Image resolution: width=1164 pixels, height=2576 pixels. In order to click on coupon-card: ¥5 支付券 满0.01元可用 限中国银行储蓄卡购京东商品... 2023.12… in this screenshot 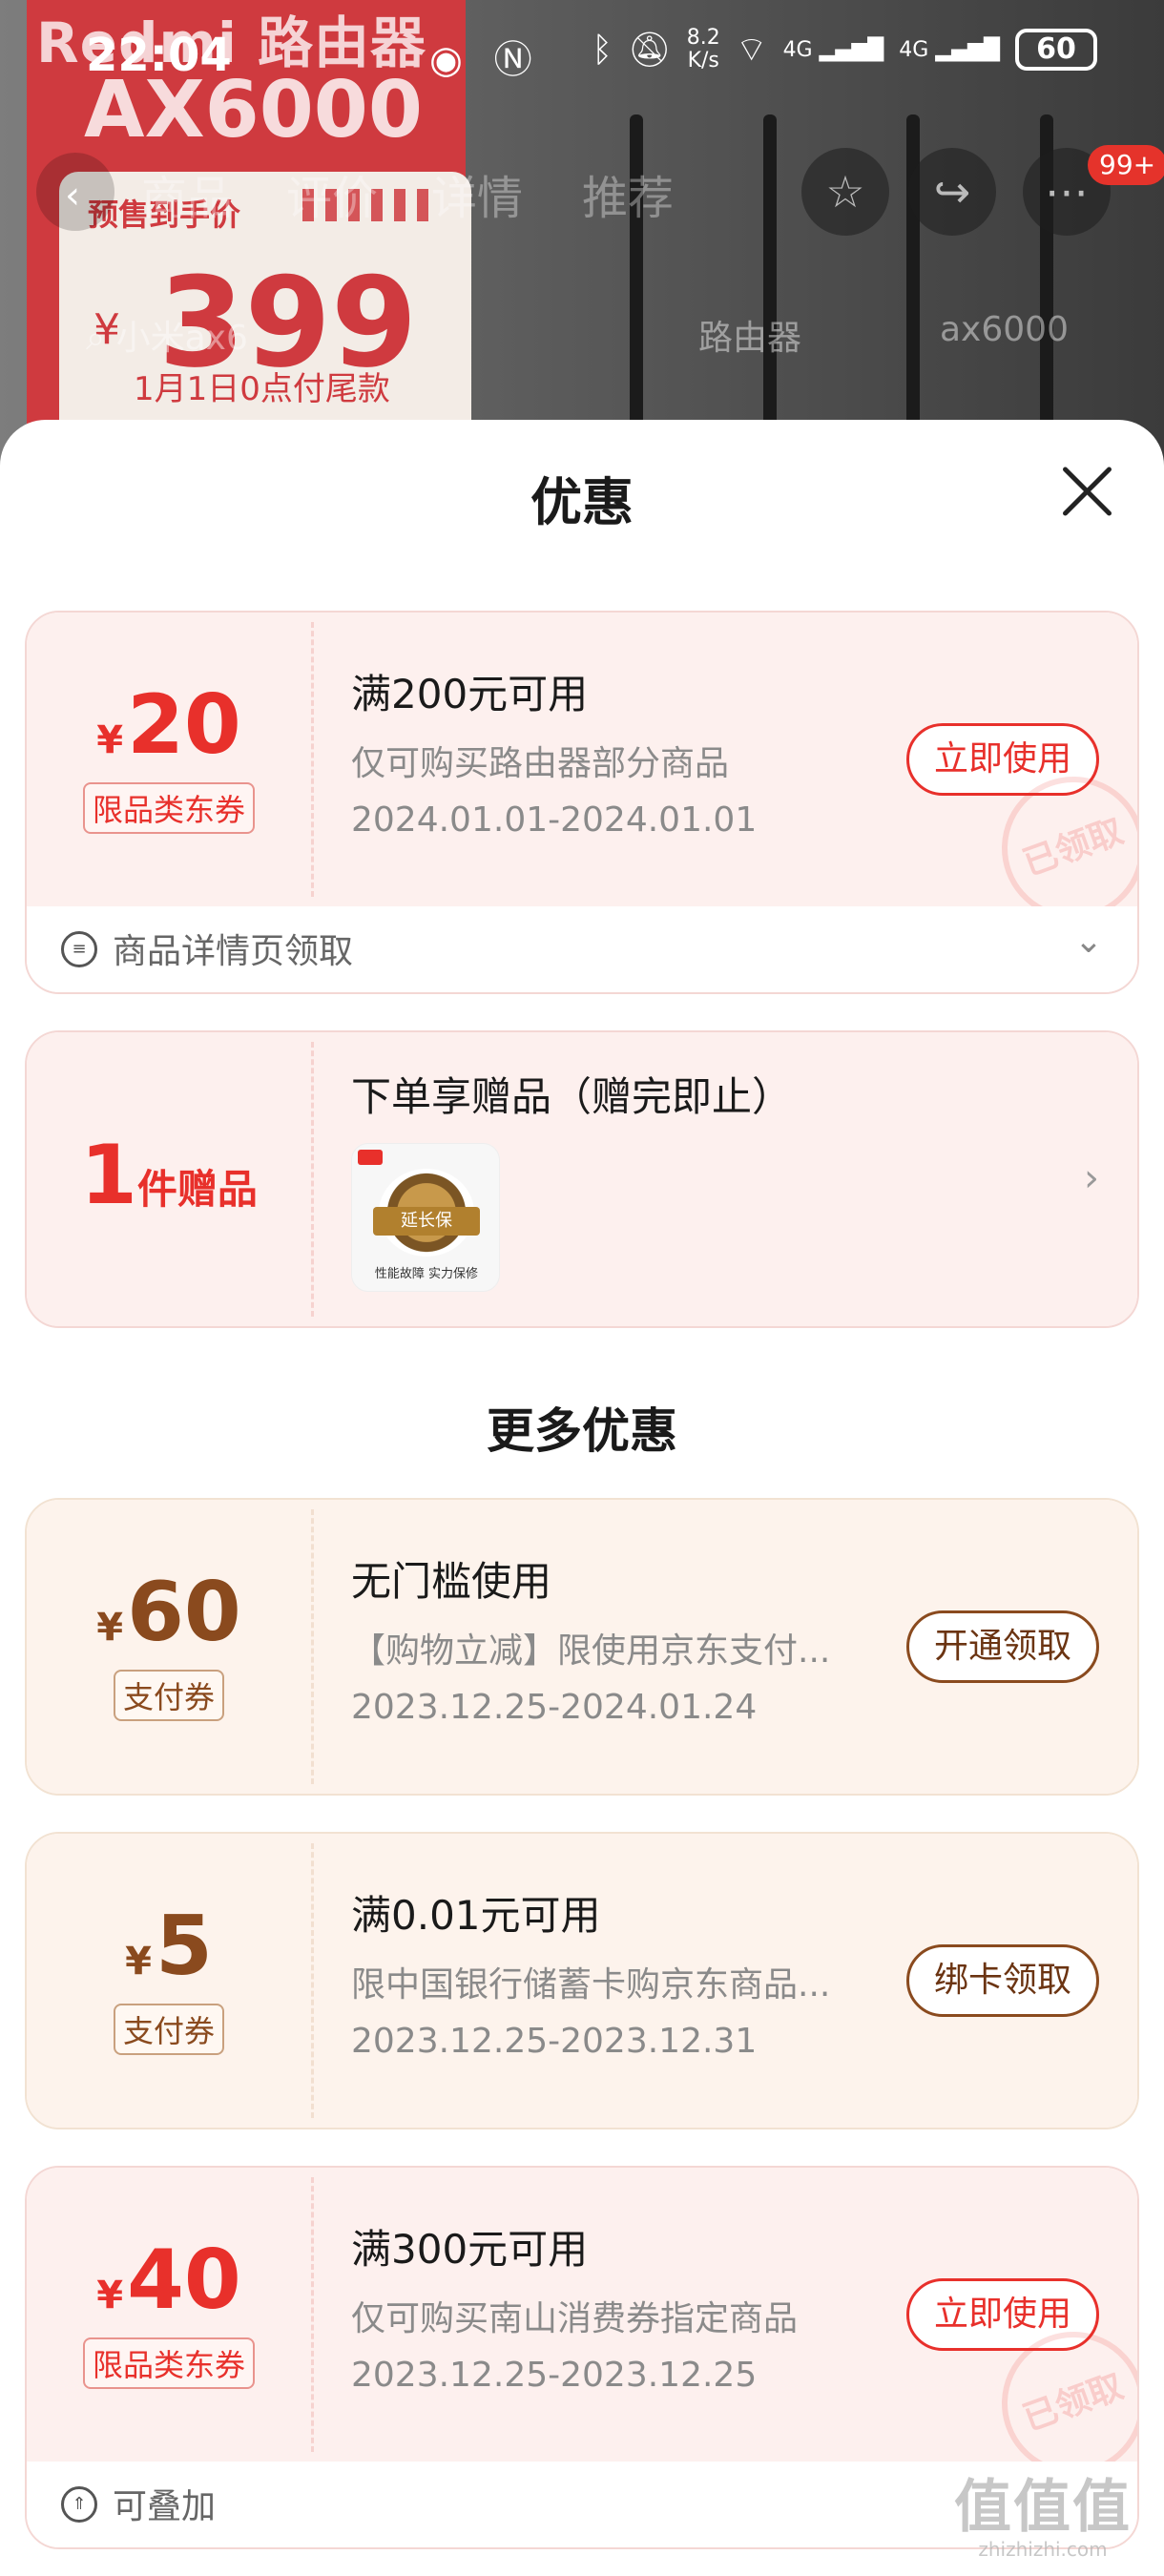, I will do `click(582, 1980)`.